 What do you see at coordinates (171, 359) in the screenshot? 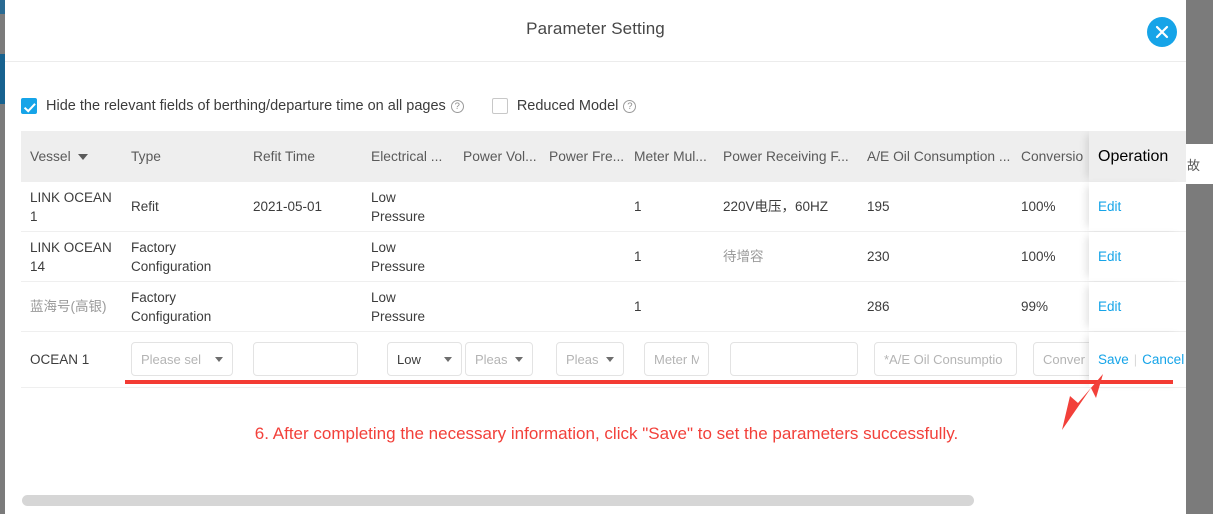
I see `type-select-value: Please sel` at bounding box center [171, 359].